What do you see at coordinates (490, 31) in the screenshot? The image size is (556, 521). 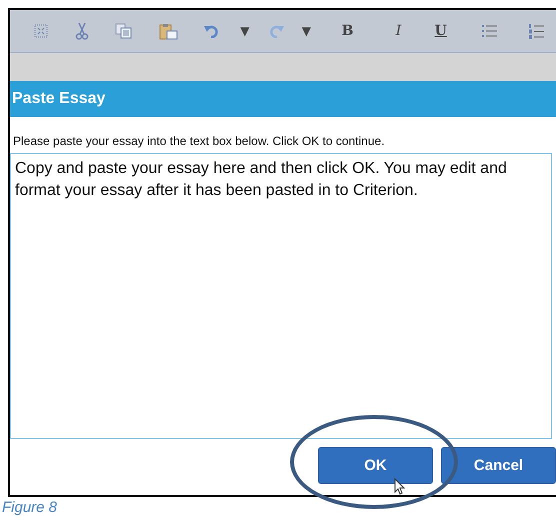 I see `bulleted-list-icon` at bounding box center [490, 31].